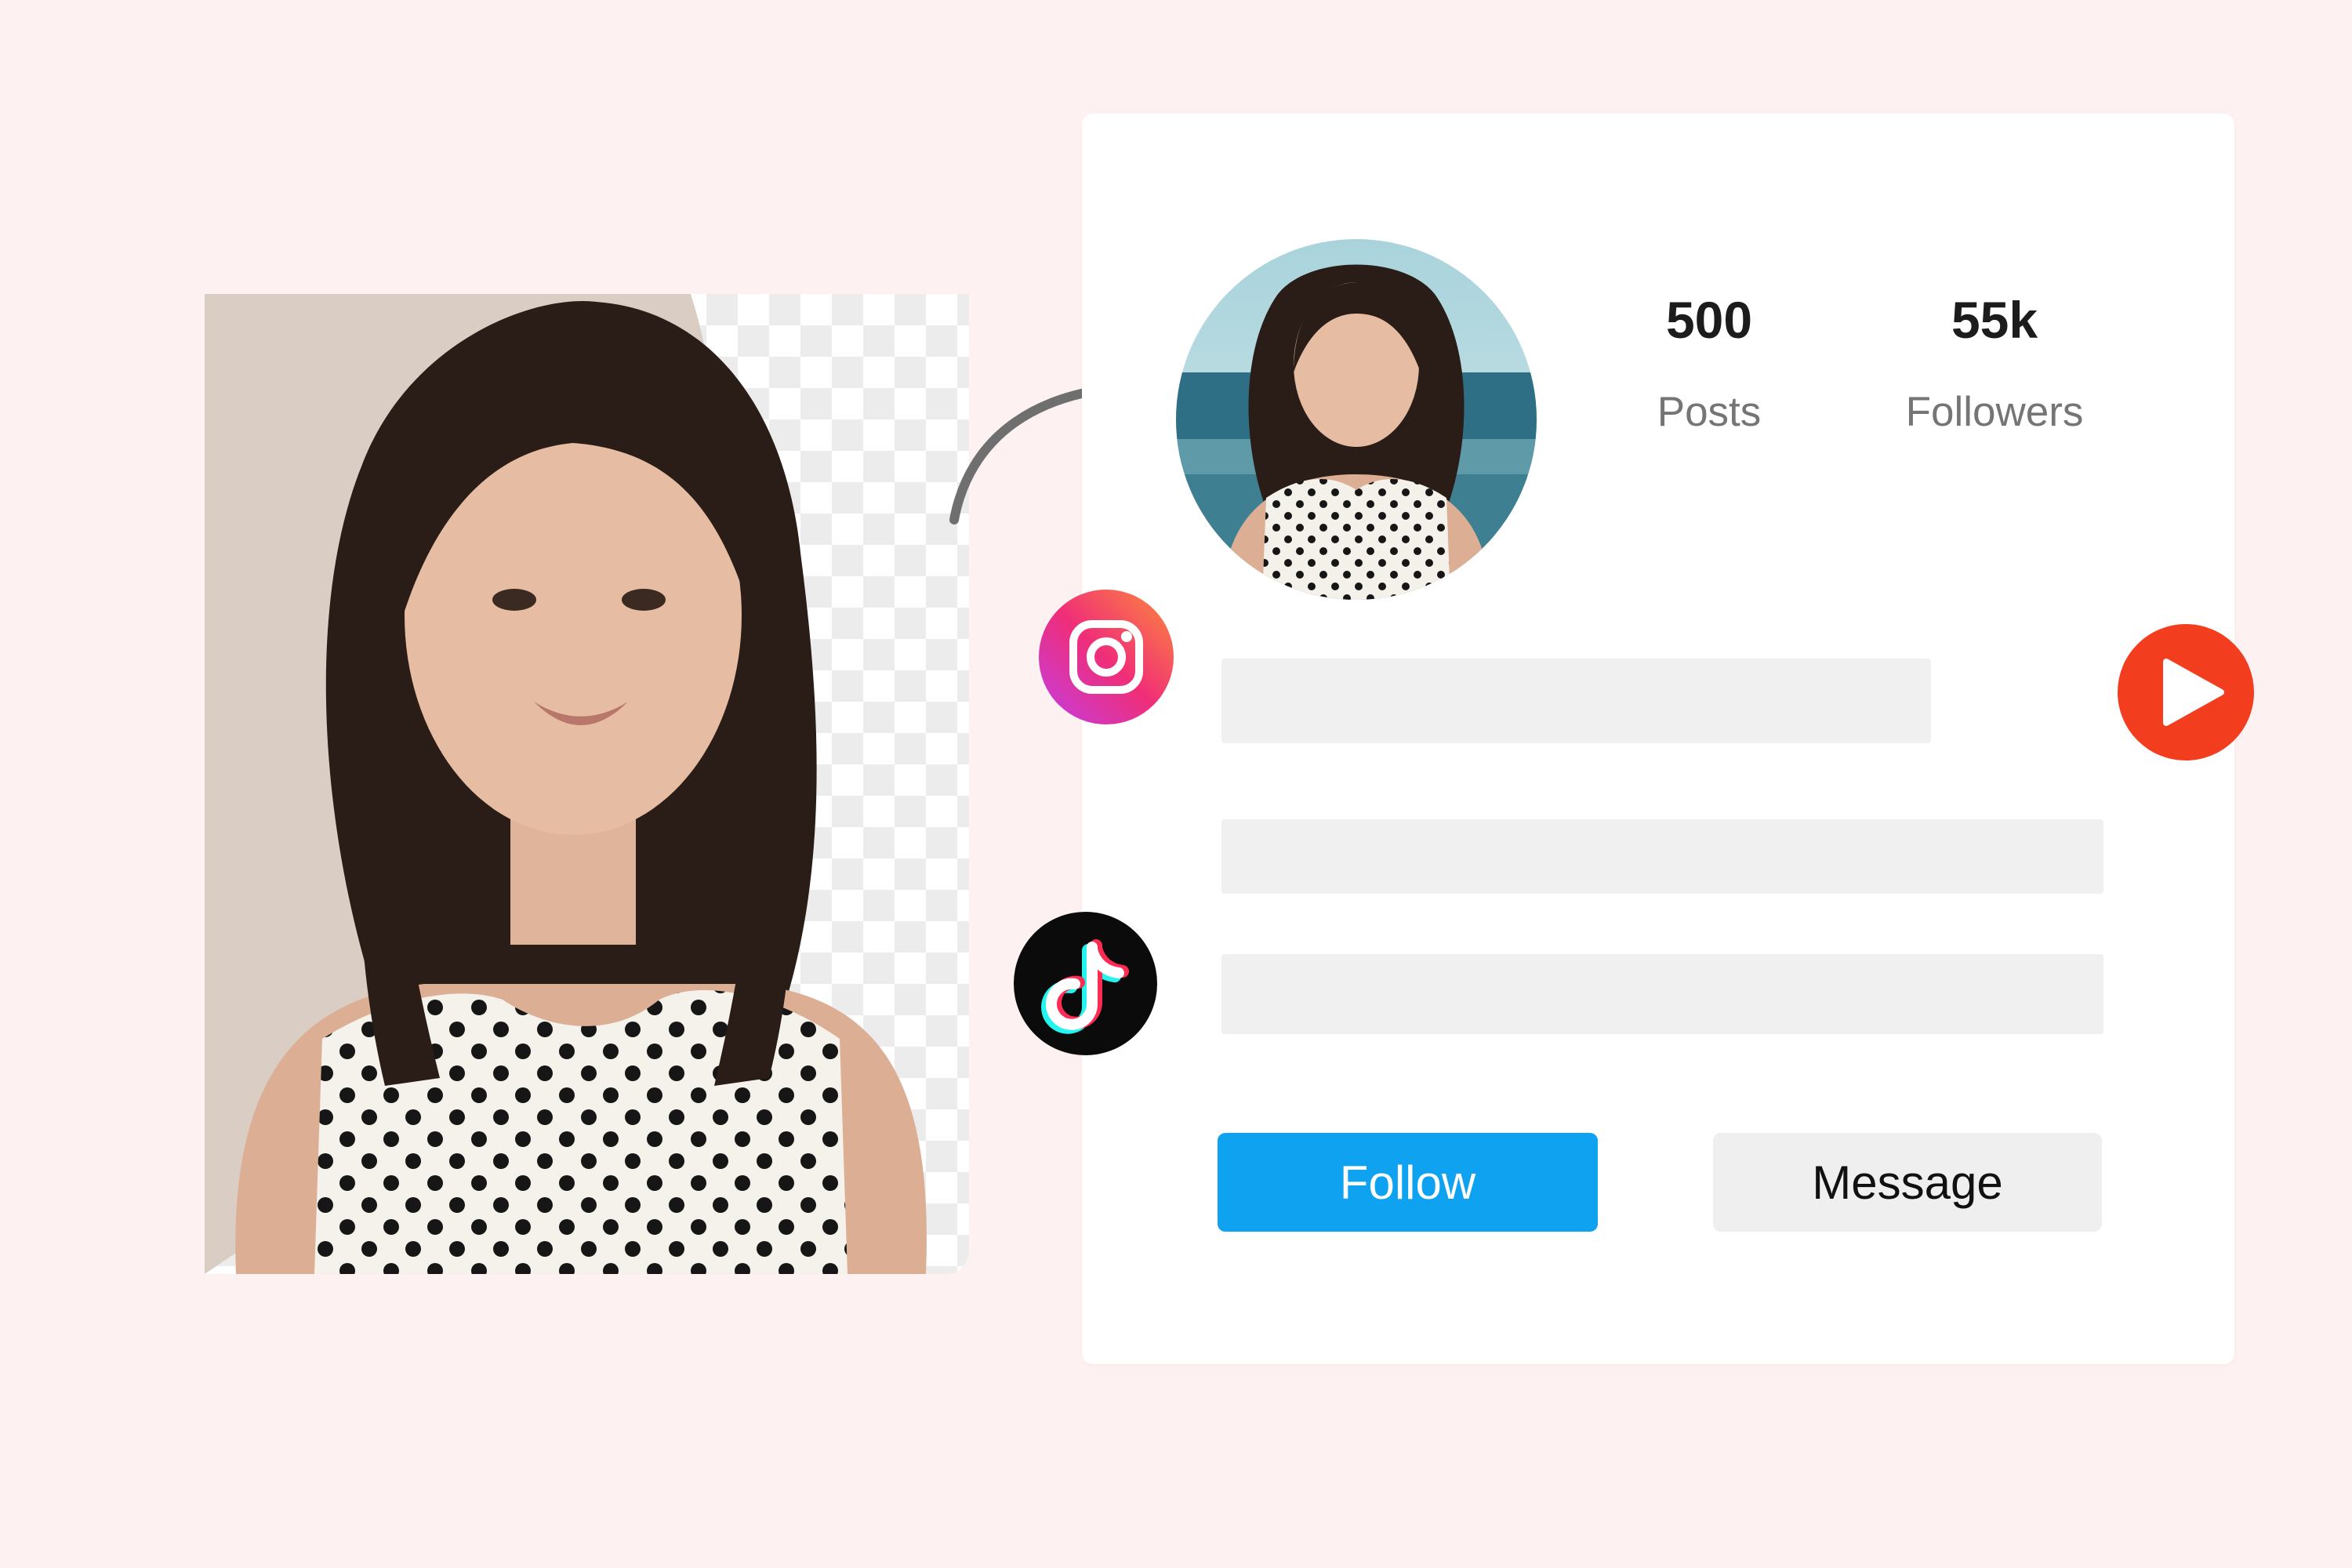  Describe the element at coordinates (1995, 320) in the screenshot. I see `followers-count: 55k` at that location.